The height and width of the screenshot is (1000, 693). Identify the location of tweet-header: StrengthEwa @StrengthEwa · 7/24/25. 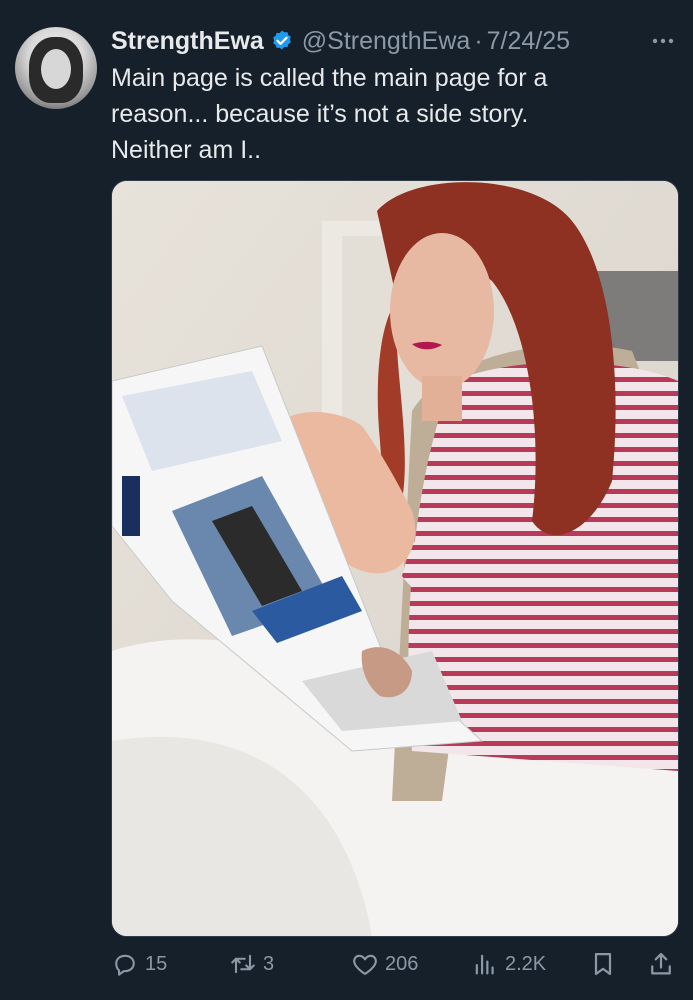
(394, 41).